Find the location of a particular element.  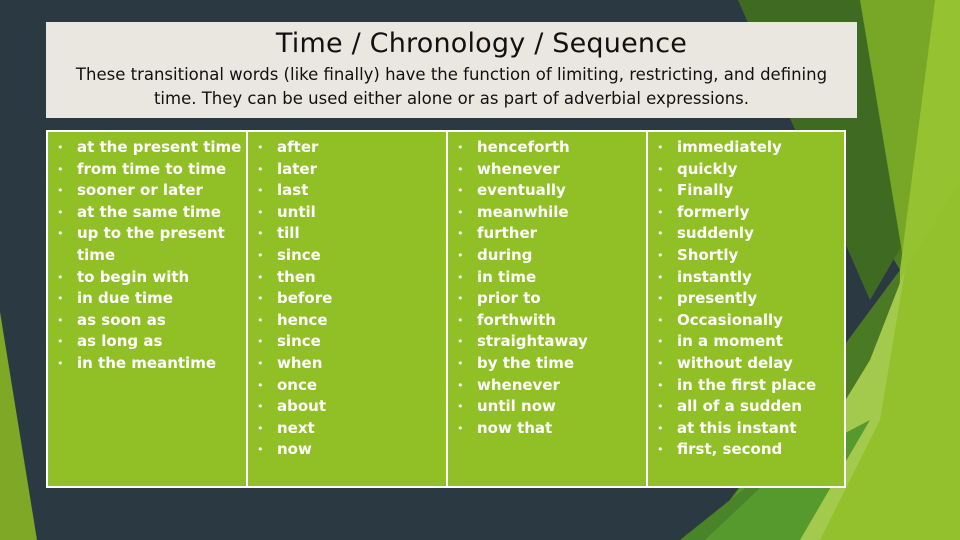

list-item: • first, second is located at coordinates (746, 450).